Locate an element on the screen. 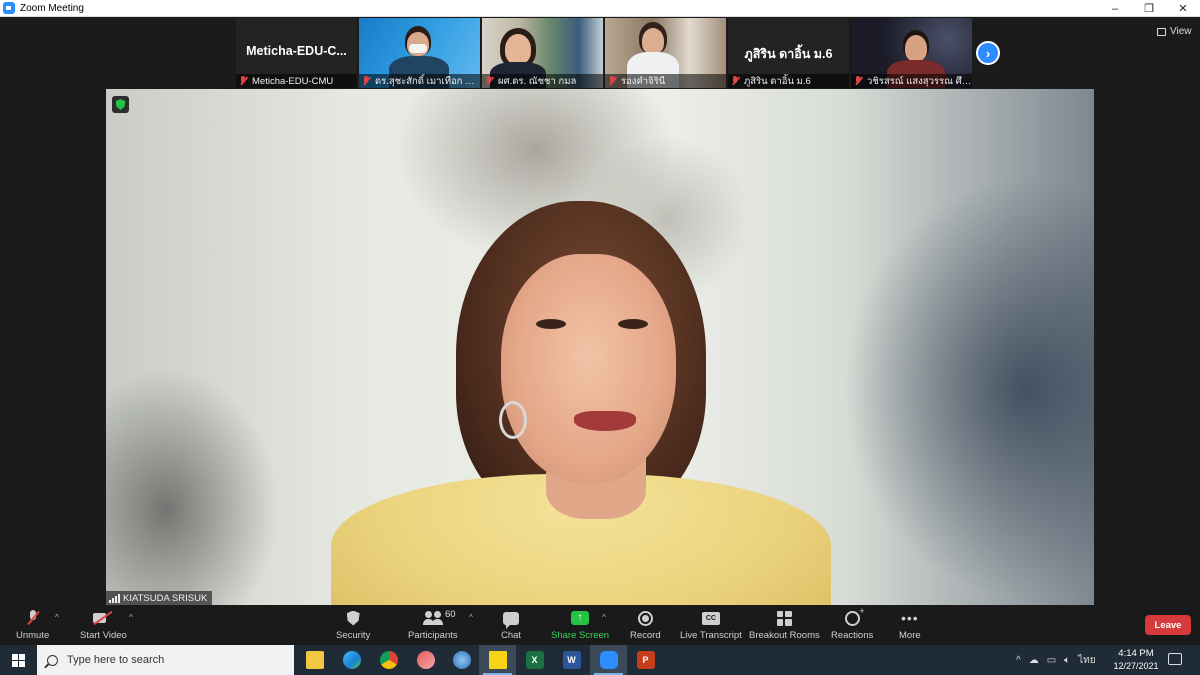 Image resolution: width=1200 pixels, height=675 pixels. volume-icon: 🔈︎ is located at coordinates (1067, 660).